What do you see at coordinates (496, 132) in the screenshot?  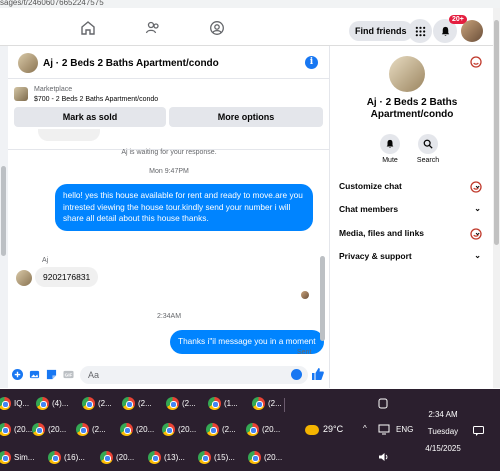 I see `page-scrollbar-thumb` at bounding box center [496, 132].